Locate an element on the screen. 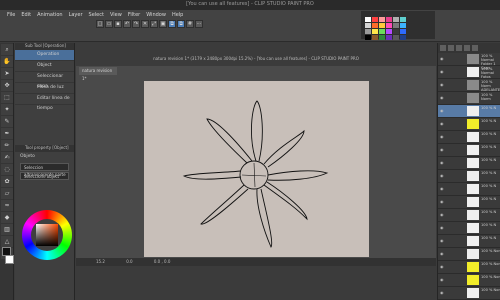 The height and width of the screenshot is (300, 500). clip-icon is located at coordinates (467, 48).